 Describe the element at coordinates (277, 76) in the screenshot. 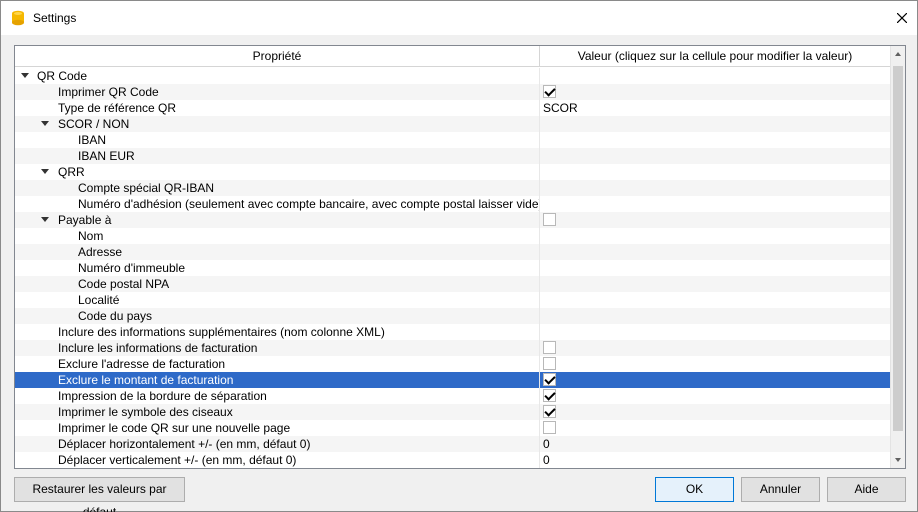

I see `property-cell: QR Code` at that location.